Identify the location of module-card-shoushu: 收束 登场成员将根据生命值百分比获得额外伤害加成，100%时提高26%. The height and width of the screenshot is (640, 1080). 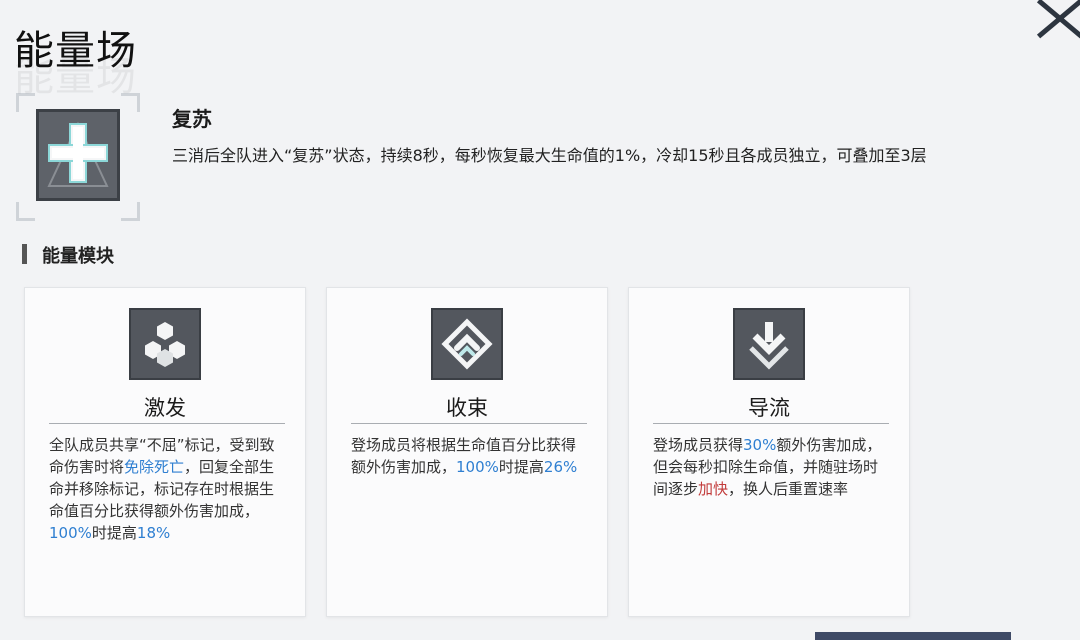
(467, 452).